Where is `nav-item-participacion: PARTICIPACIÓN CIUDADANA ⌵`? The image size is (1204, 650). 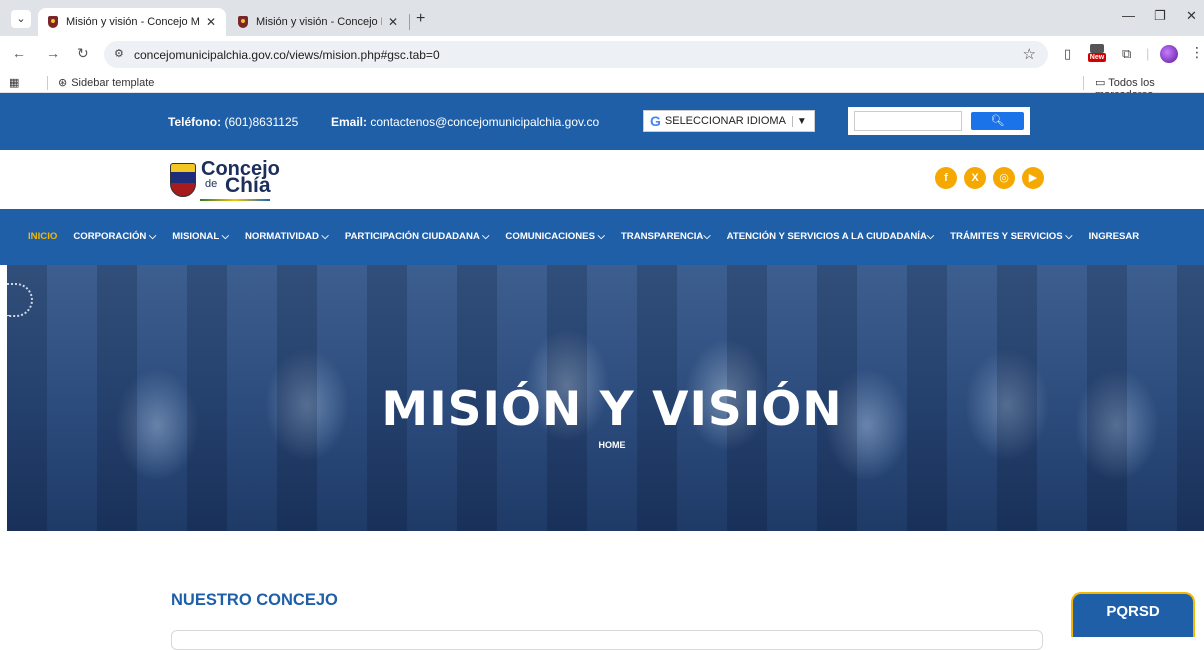 nav-item-participacion: PARTICIPACIÓN CIUDADANA ⌵ is located at coordinates (417, 236).